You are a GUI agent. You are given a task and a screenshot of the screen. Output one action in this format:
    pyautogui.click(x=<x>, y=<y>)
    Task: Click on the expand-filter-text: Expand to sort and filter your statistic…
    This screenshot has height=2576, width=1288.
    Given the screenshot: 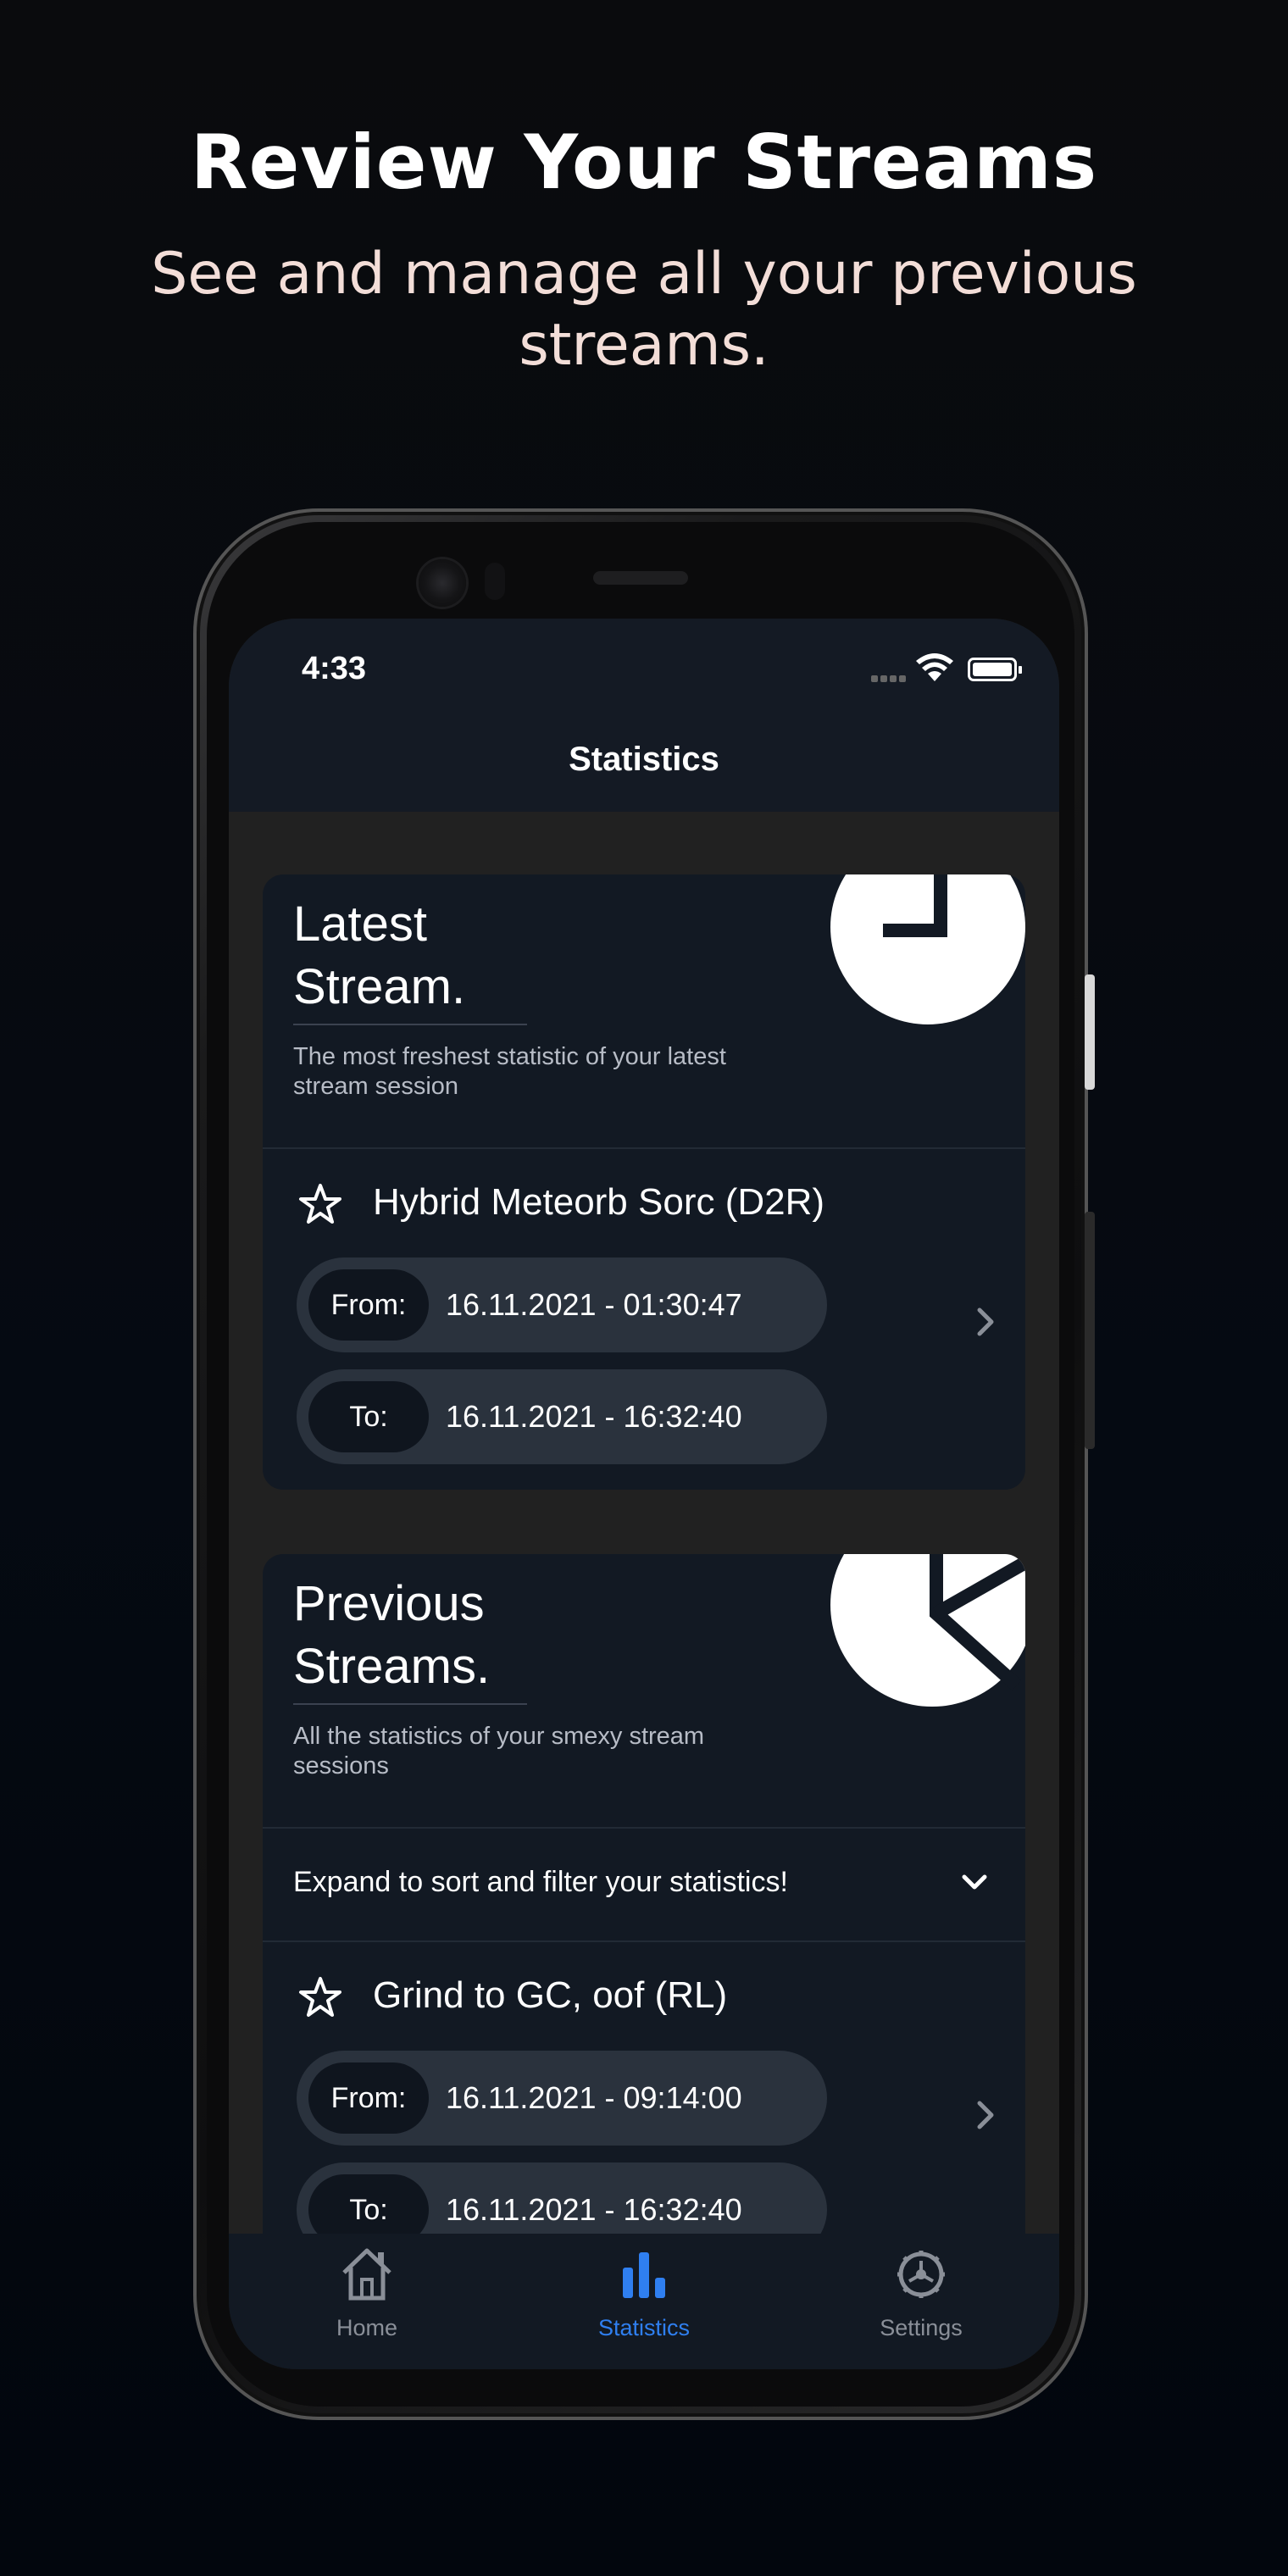 What is the action you would take?
    pyautogui.click(x=540, y=1882)
    